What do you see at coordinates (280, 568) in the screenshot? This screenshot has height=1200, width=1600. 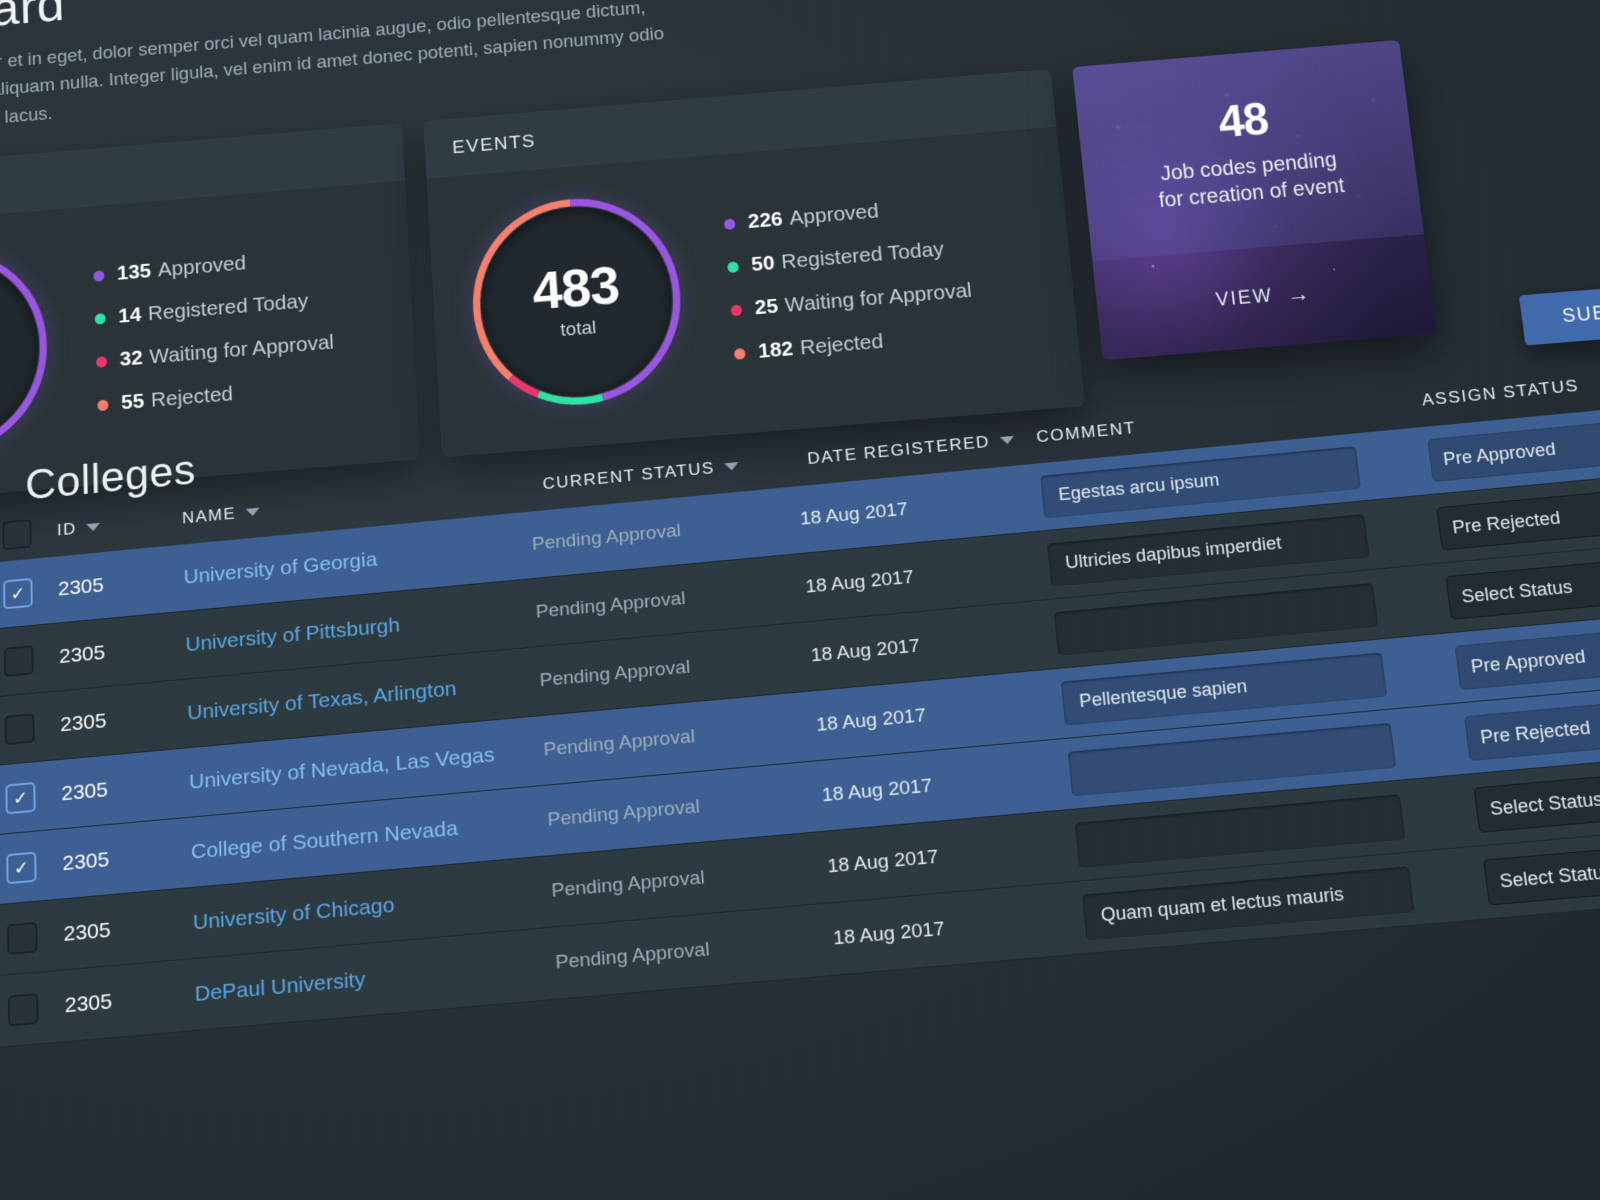 I see `cell-name: University of Georgia` at bounding box center [280, 568].